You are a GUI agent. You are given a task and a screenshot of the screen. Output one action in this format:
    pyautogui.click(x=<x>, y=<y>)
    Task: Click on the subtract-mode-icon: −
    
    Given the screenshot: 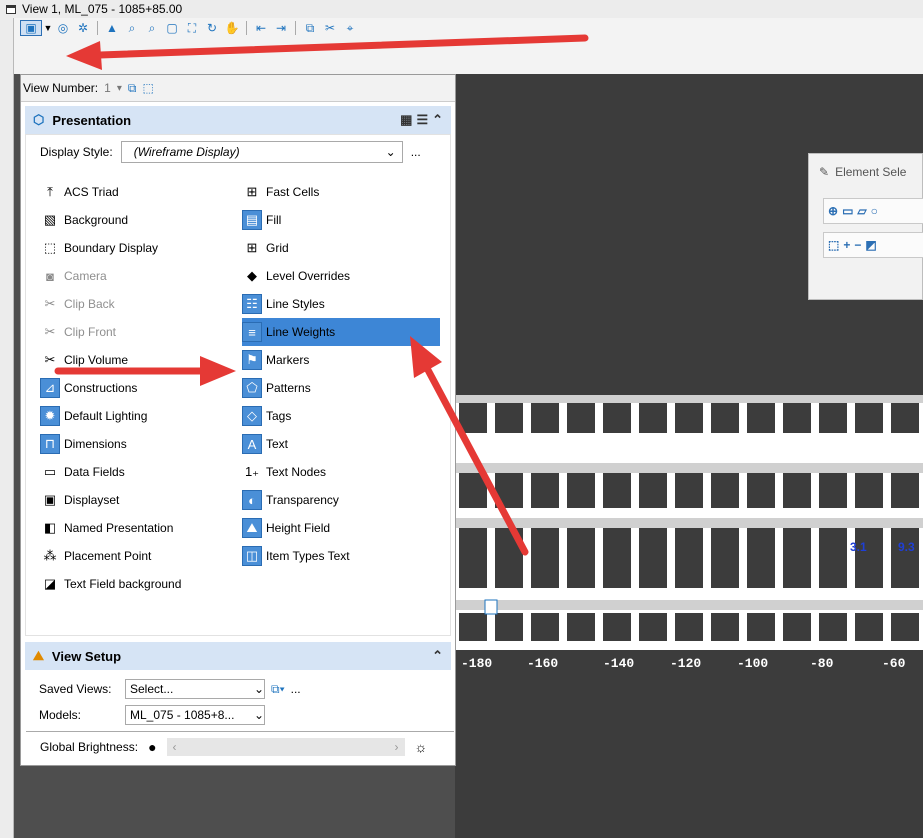 What is the action you would take?
    pyautogui.click(x=857, y=245)
    